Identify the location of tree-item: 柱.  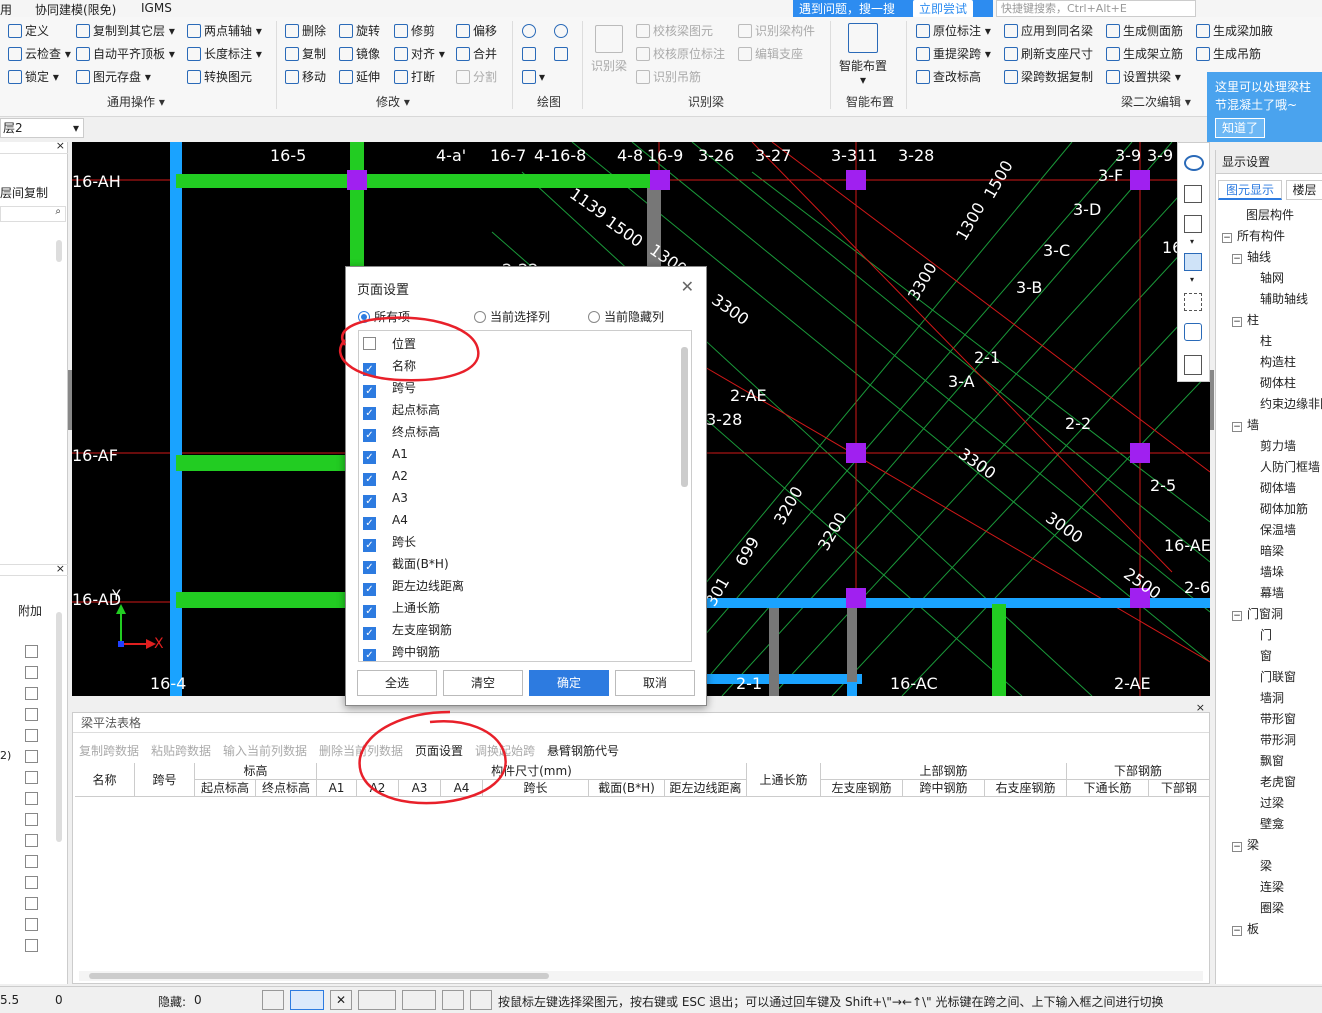
(1266, 341).